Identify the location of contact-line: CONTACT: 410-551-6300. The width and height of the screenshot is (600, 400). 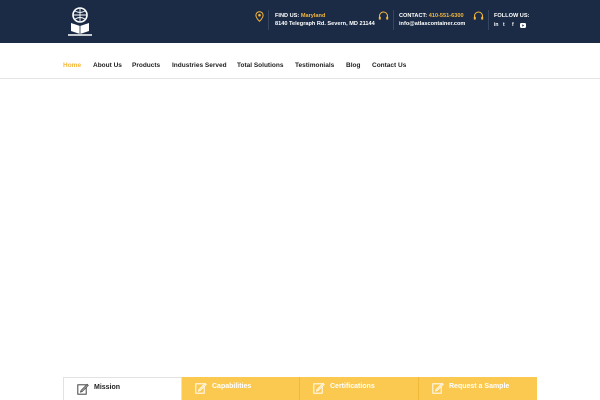
(431, 16).